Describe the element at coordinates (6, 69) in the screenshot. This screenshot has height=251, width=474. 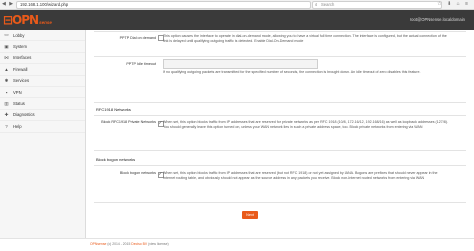
I see `fire-icon: ▲` at that location.